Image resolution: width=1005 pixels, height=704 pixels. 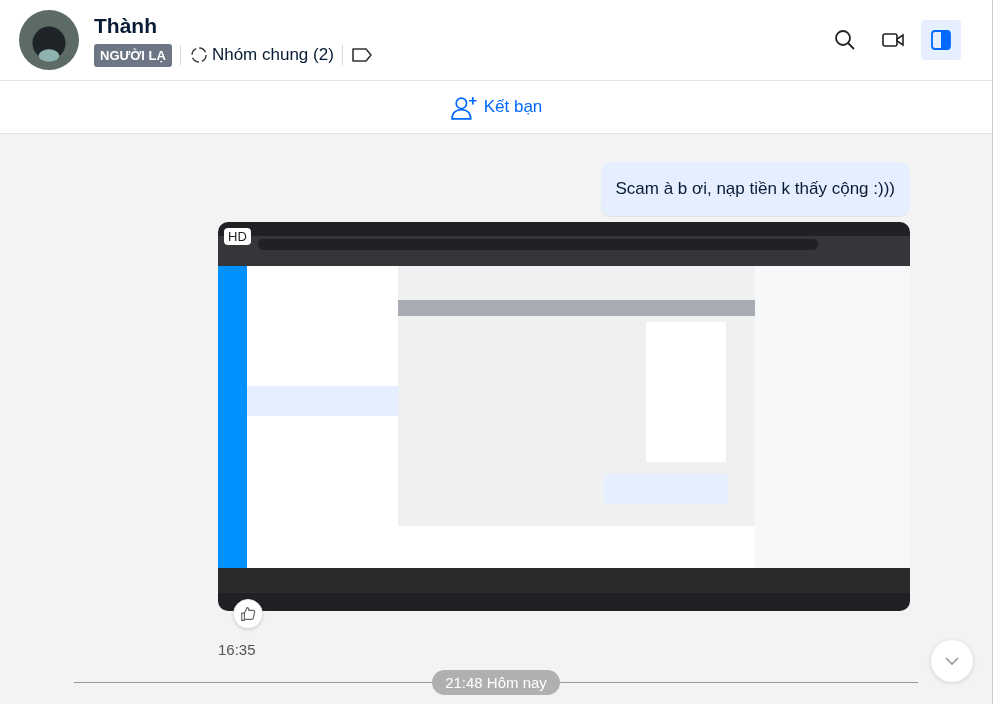 I want to click on add-friend-button: Kết bạn, so click(x=496, y=107).